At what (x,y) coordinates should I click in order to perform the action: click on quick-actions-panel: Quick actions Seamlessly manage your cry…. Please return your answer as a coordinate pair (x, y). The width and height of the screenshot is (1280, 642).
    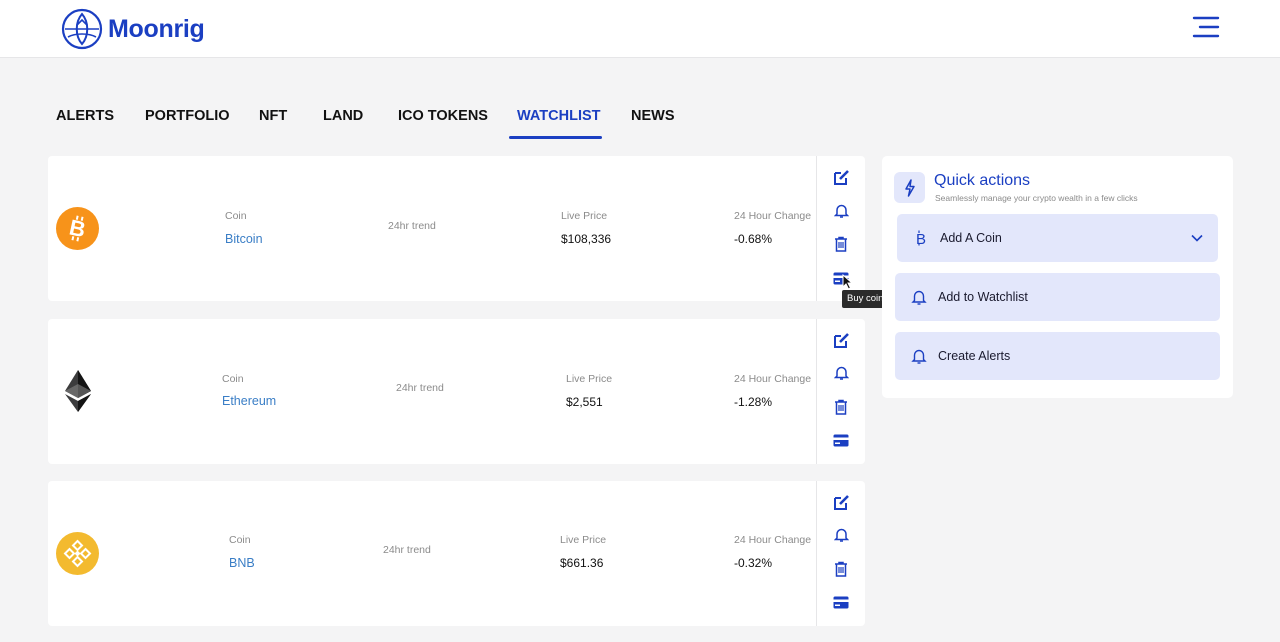
    Looking at the image, I should click on (1057, 277).